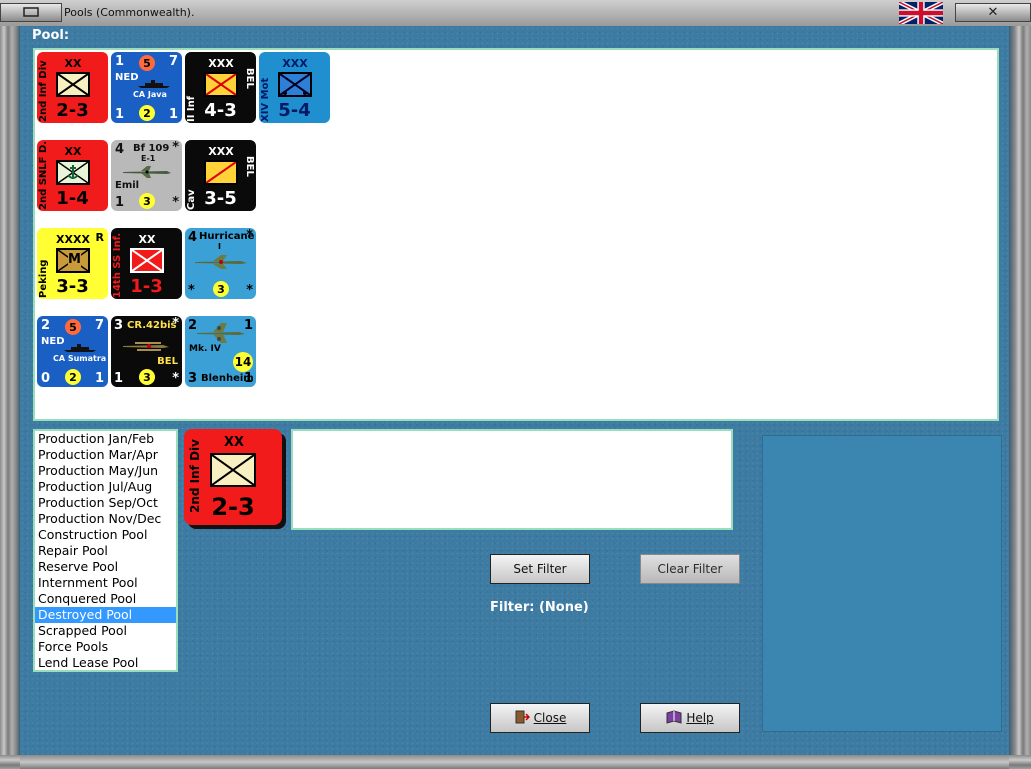 This screenshot has height=769, width=1031. I want to click on fighter-plane-icon, so click(221, 264).